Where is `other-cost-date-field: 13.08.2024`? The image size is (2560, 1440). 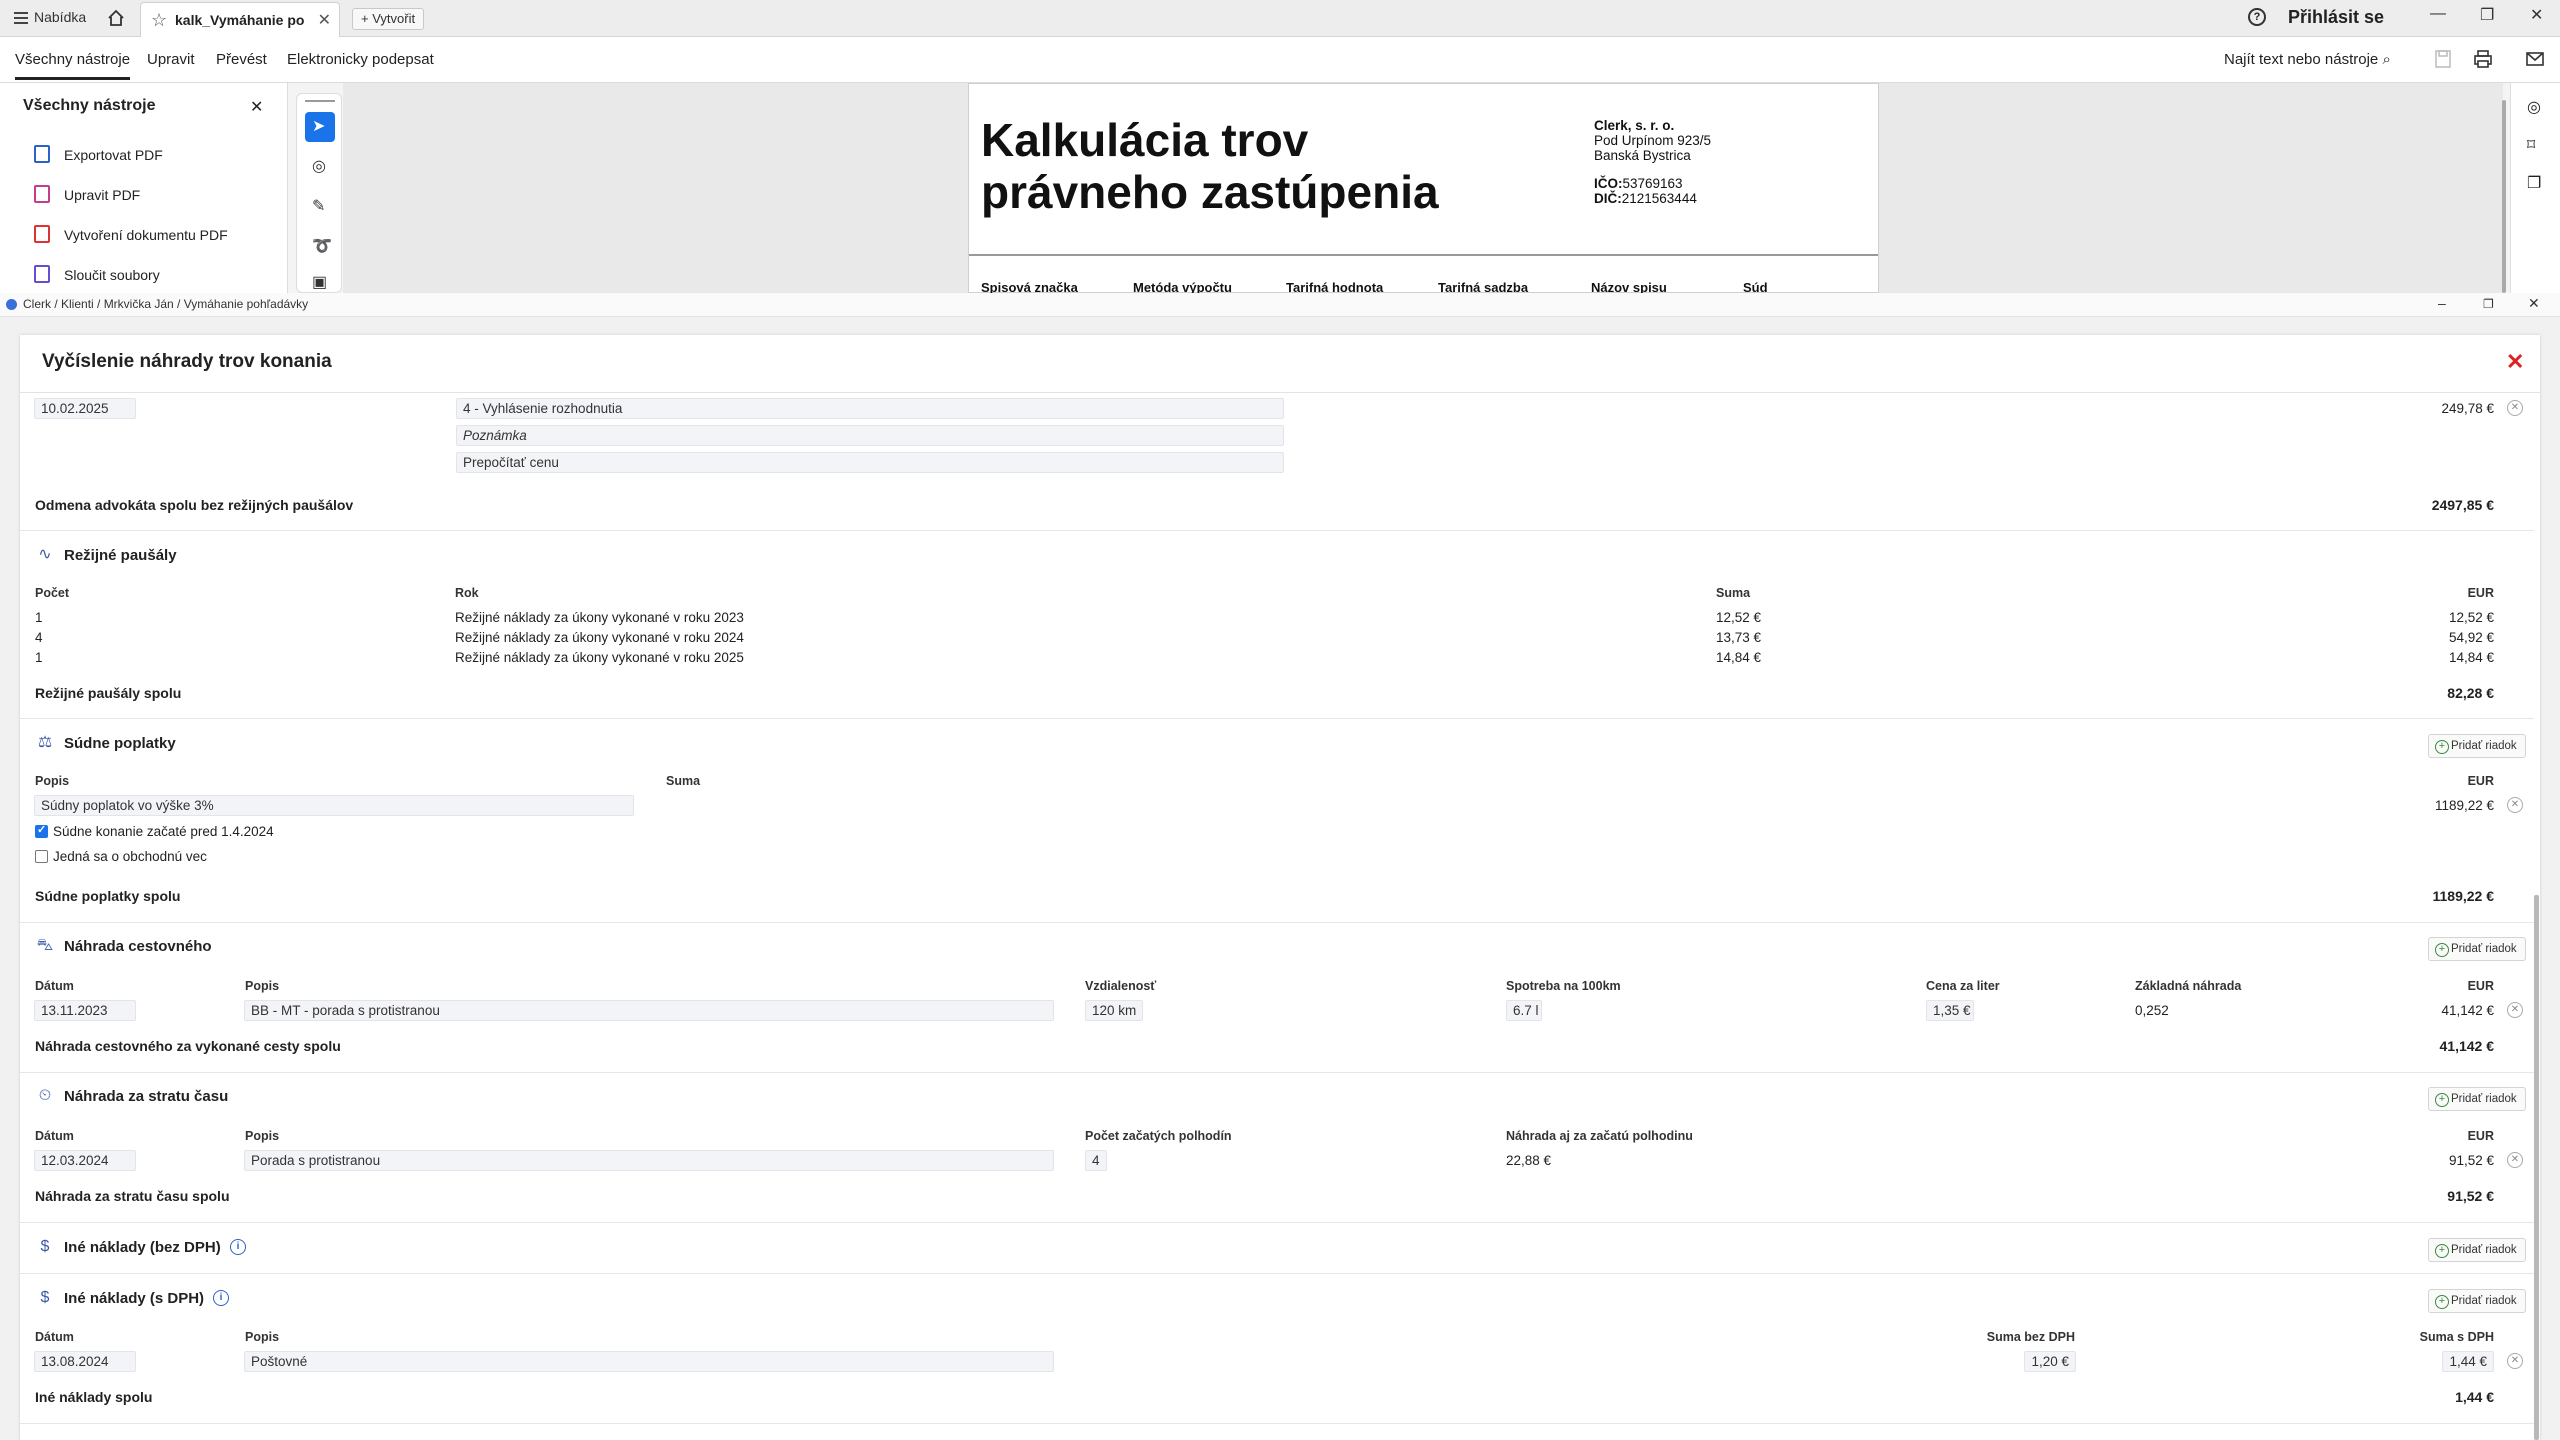 other-cost-date-field: 13.08.2024 is located at coordinates (85, 1361).